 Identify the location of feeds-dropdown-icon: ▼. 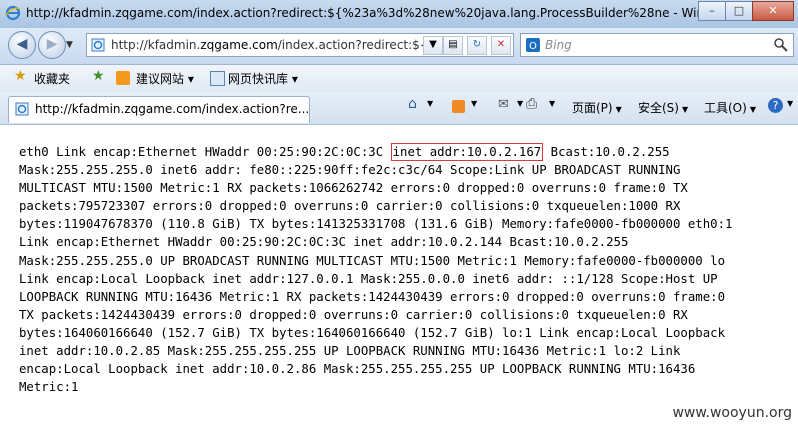
(474, 103).